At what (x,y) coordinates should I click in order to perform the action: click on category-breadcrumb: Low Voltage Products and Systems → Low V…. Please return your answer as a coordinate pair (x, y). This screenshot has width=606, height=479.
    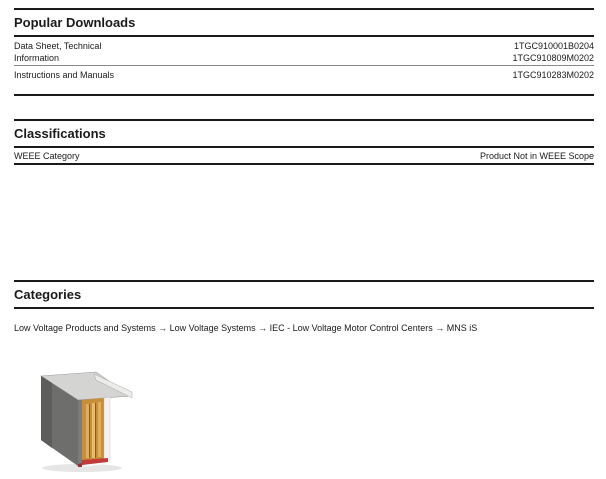
    Looking at the image, I should click on (304, 328).